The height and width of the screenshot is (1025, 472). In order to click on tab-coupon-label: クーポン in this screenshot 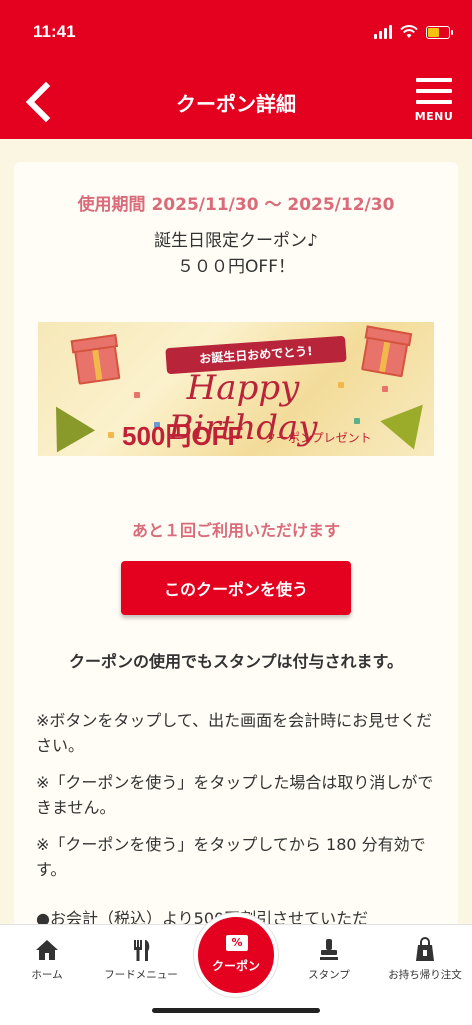, I will do `click(235, 966)`.